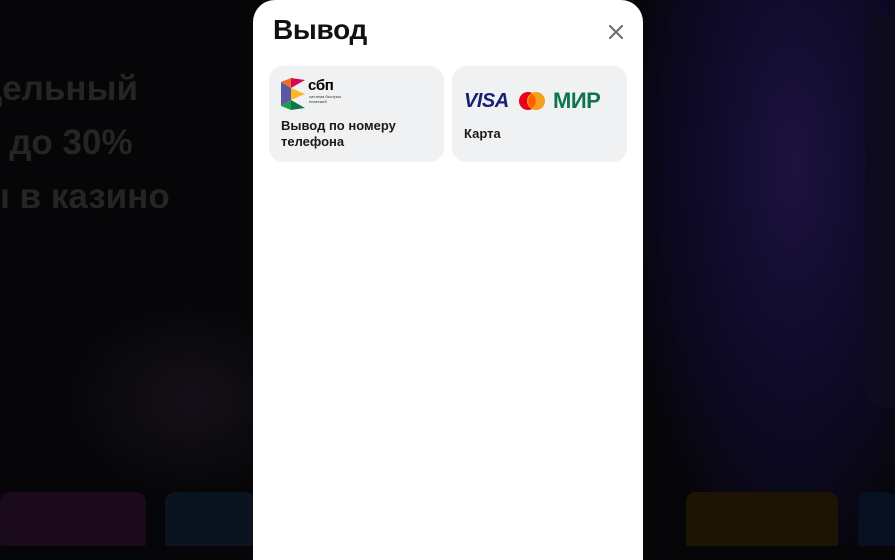 Image resolution: width=895 pixels, height=560 pixels. Describe the element at coordinates (482, 133) in the screenshot. I see `card-option-label: Карта` at that location.